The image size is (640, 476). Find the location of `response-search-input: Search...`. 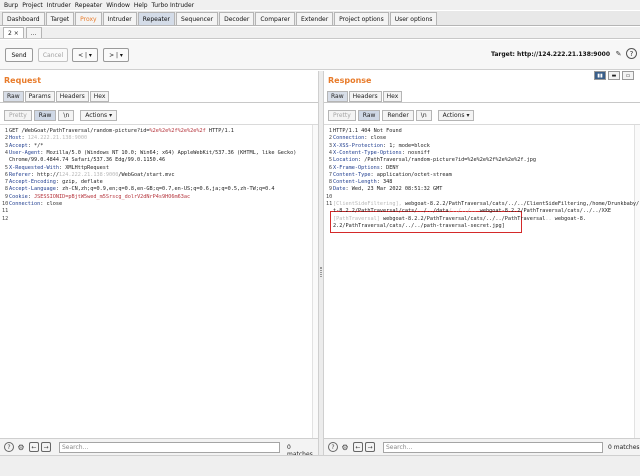

response-search-input: Search... is located at coordinates (493, 447).